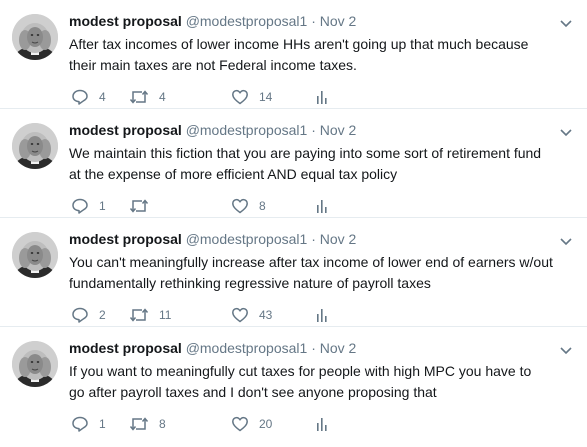 Image resolution: width=587 pixels, height=447 pixels. Describe the element at coordinates (266, 97) in the screenshot. I see `like-count: 14` at that location.